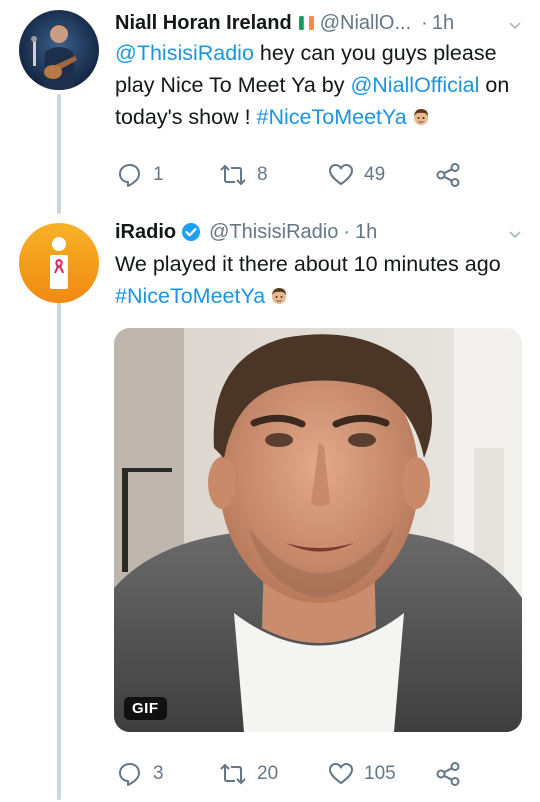 The image size is (540, 802). I want to click on avatar-iradio, so click(59, 263).